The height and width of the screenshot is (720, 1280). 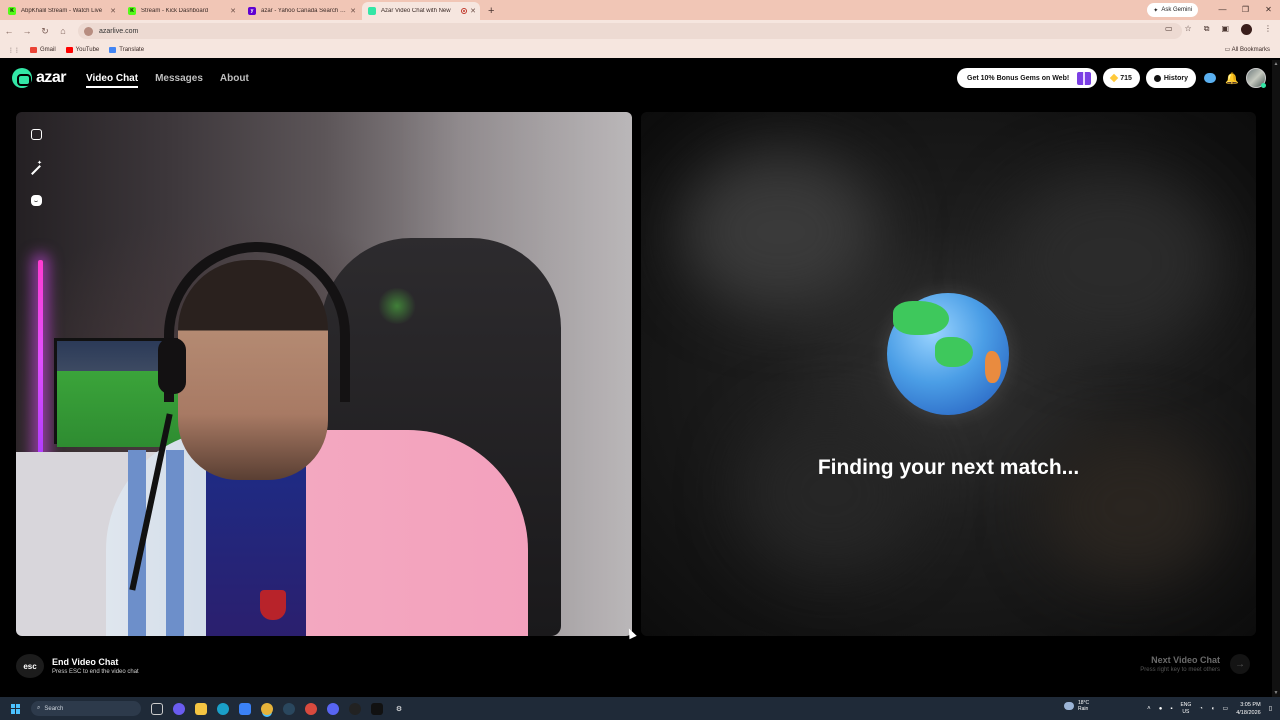 What do you see at coordinates (377, 708) in the screenshot?
I see `recorder-icon` at bounding box center [377, 708].